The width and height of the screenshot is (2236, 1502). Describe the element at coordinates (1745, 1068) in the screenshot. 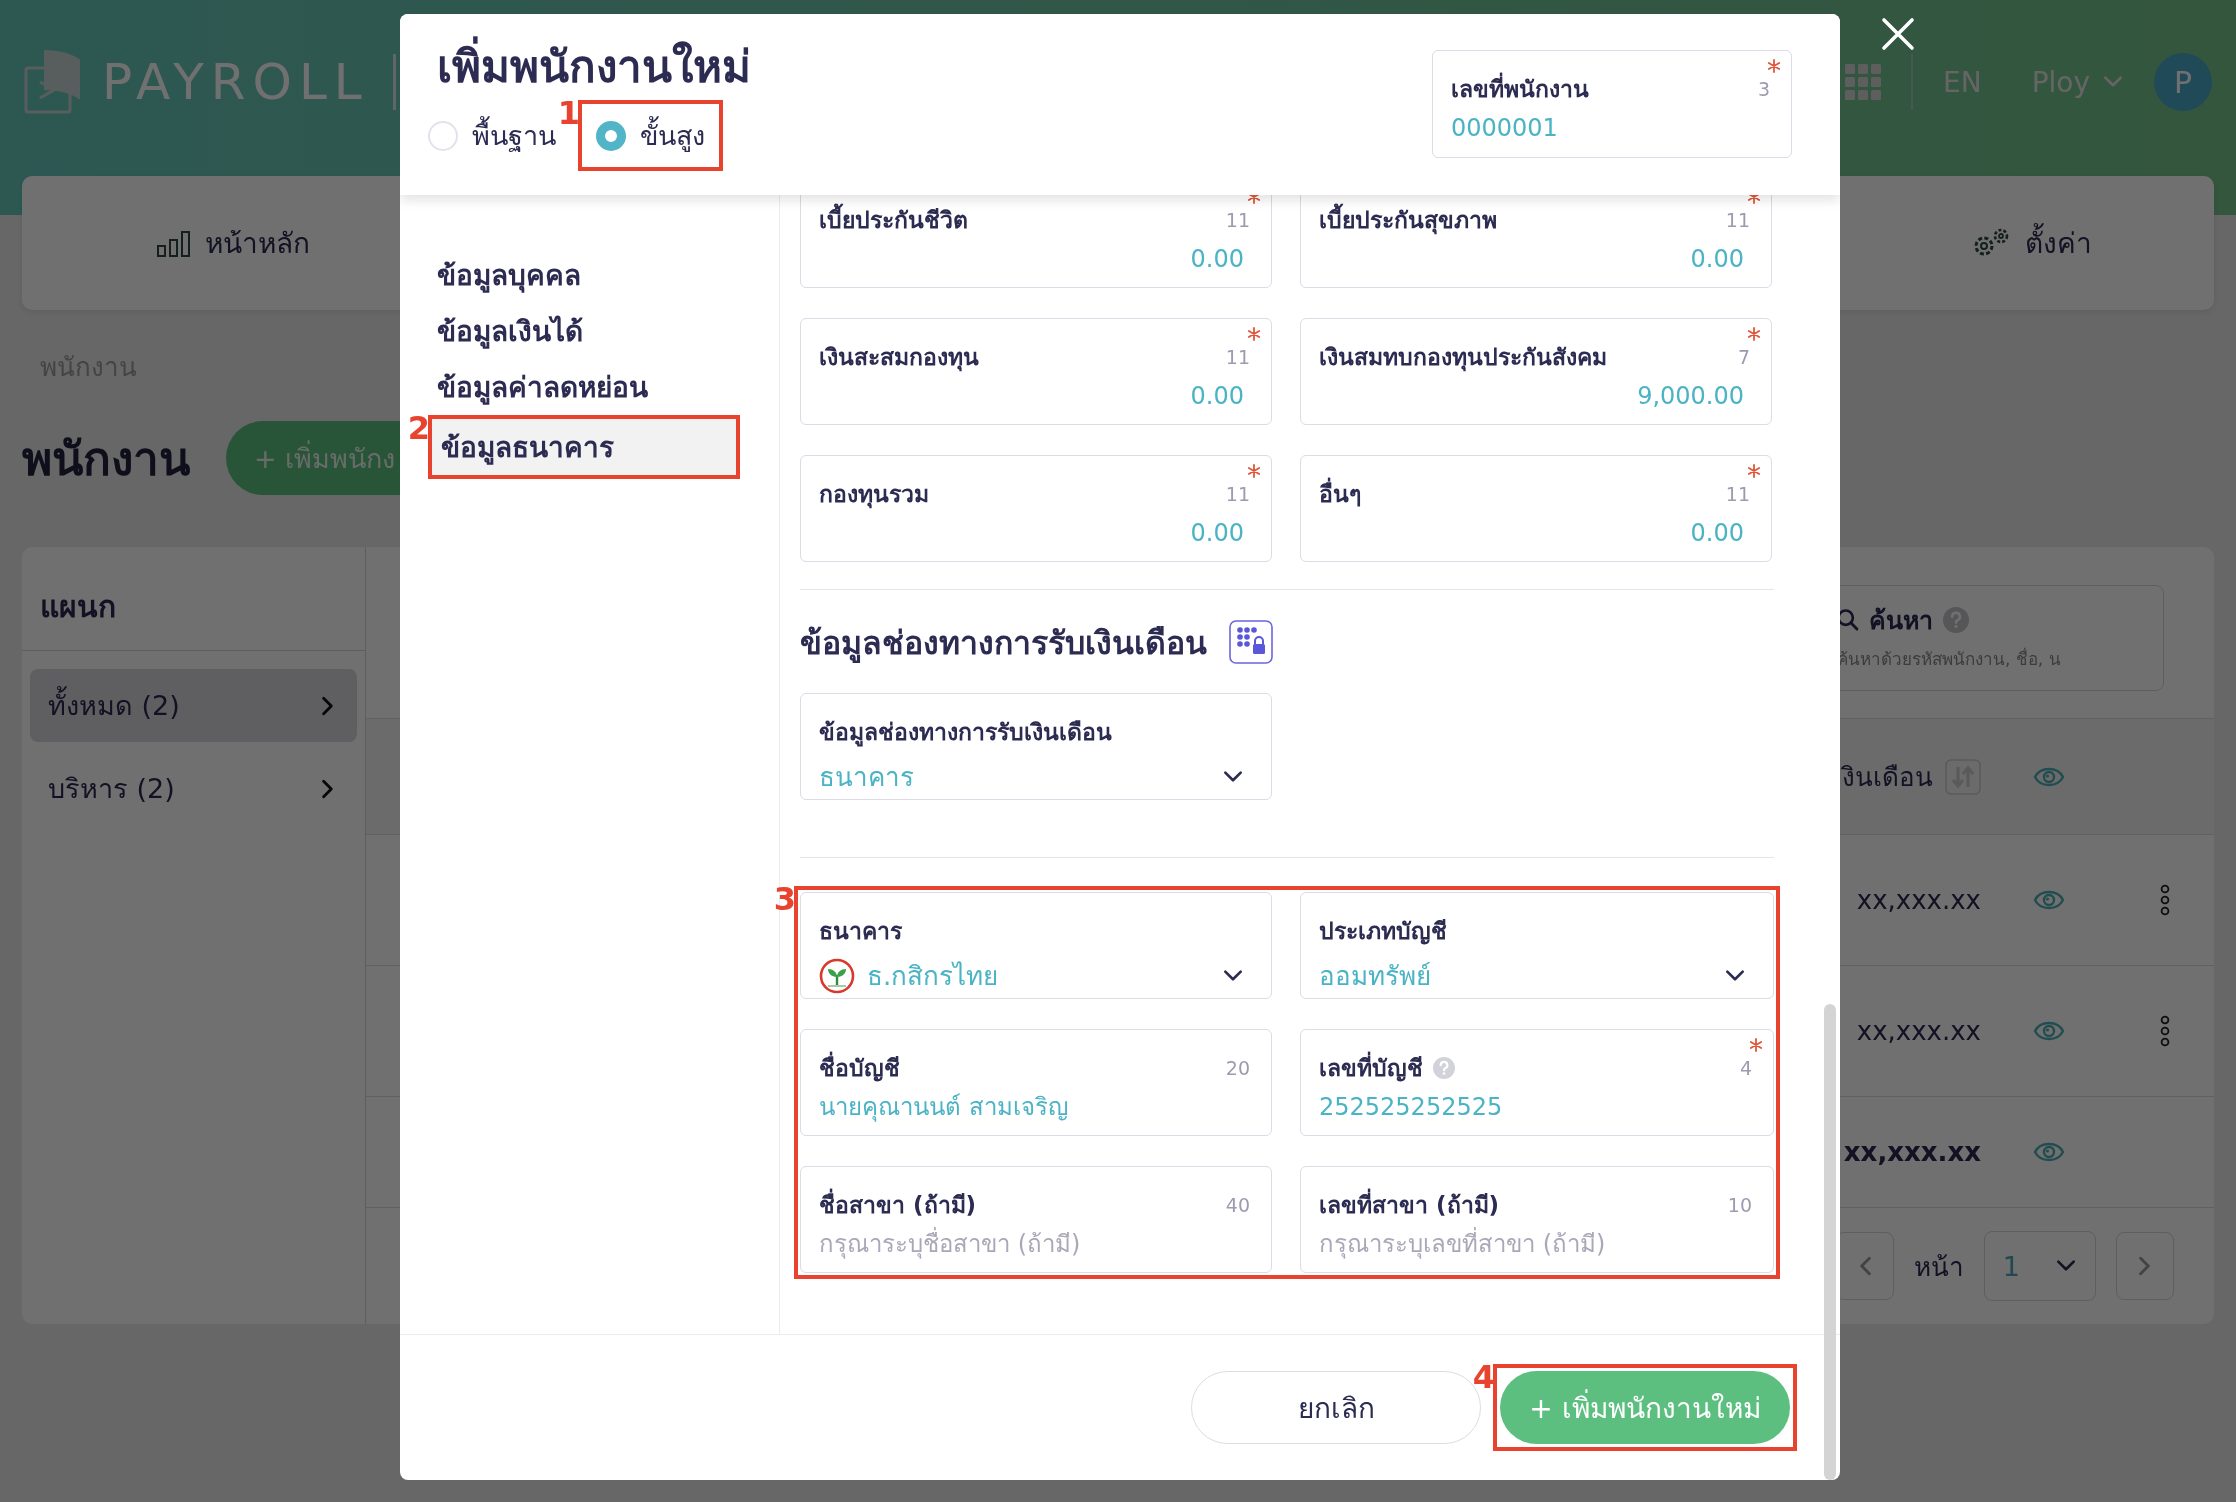

I see `character-counter: 4` at that location.